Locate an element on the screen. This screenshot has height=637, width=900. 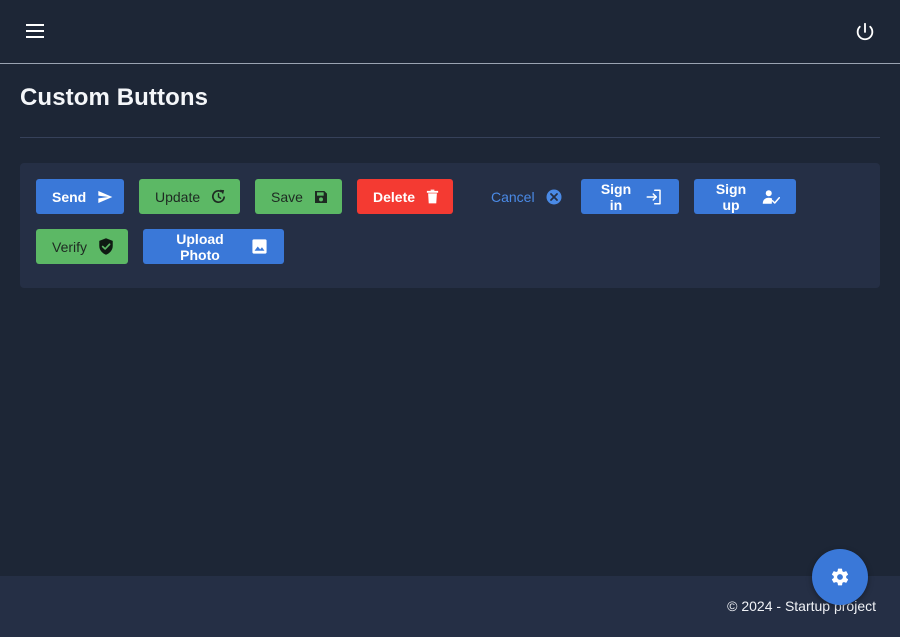
title-divider is located at coordinates (450, 137).